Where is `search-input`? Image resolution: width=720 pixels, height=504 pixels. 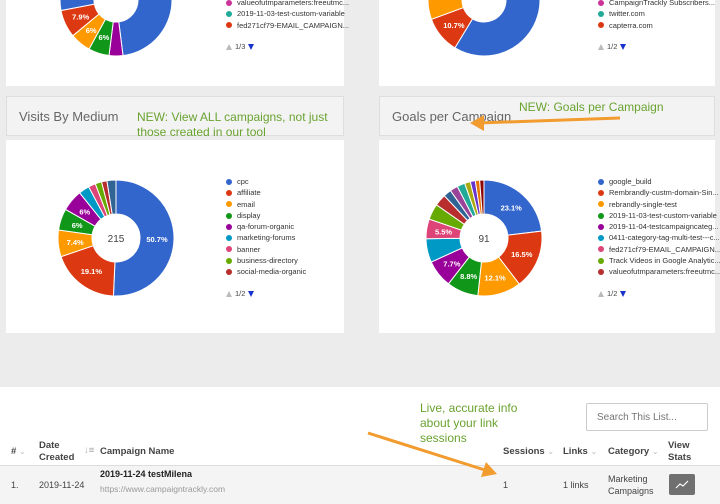 search-input is located at coordinates (647, 417).